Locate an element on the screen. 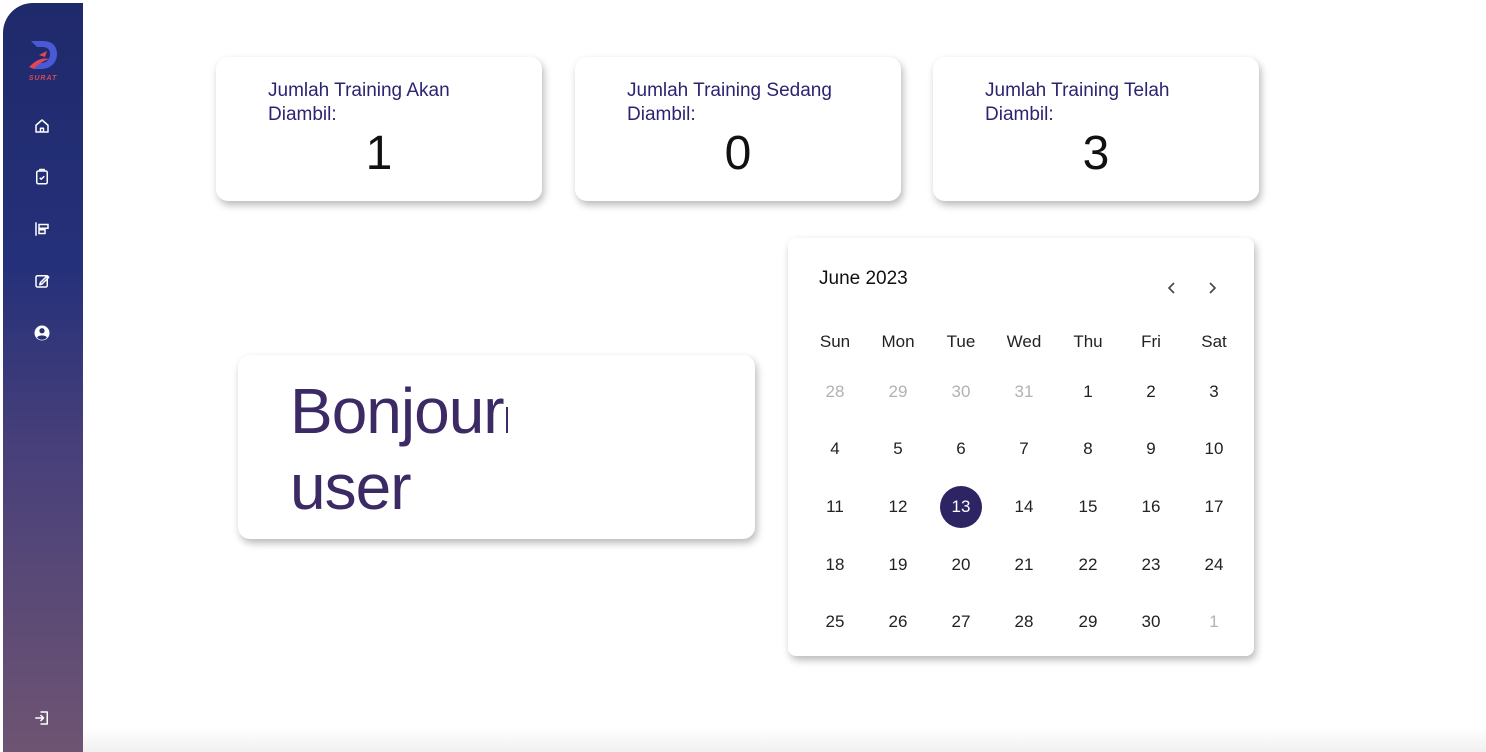 The height and width of the screenshot is (752, 1486). calendar-day-number: 23 is located at coordinates (1151, 564).